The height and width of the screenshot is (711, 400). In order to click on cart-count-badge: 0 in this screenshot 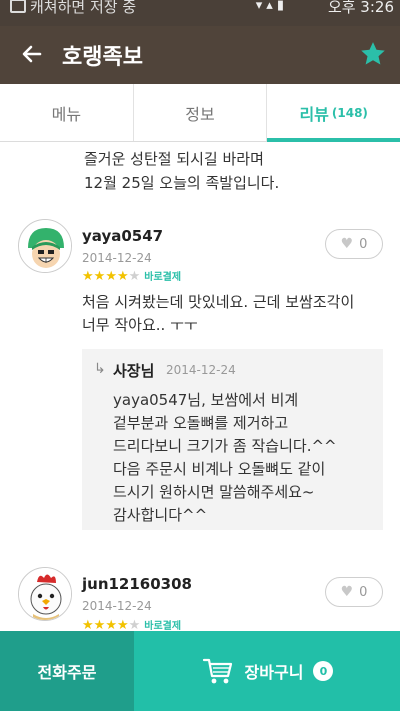, I will do `click(323, 671)`.